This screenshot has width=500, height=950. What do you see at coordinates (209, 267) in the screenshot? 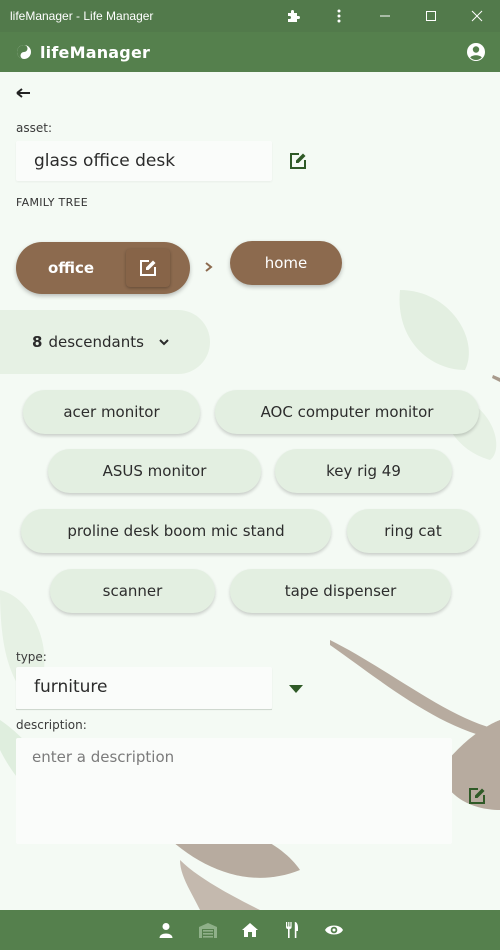
I see `chevron-right-icon` at bounding box center [209, 267].